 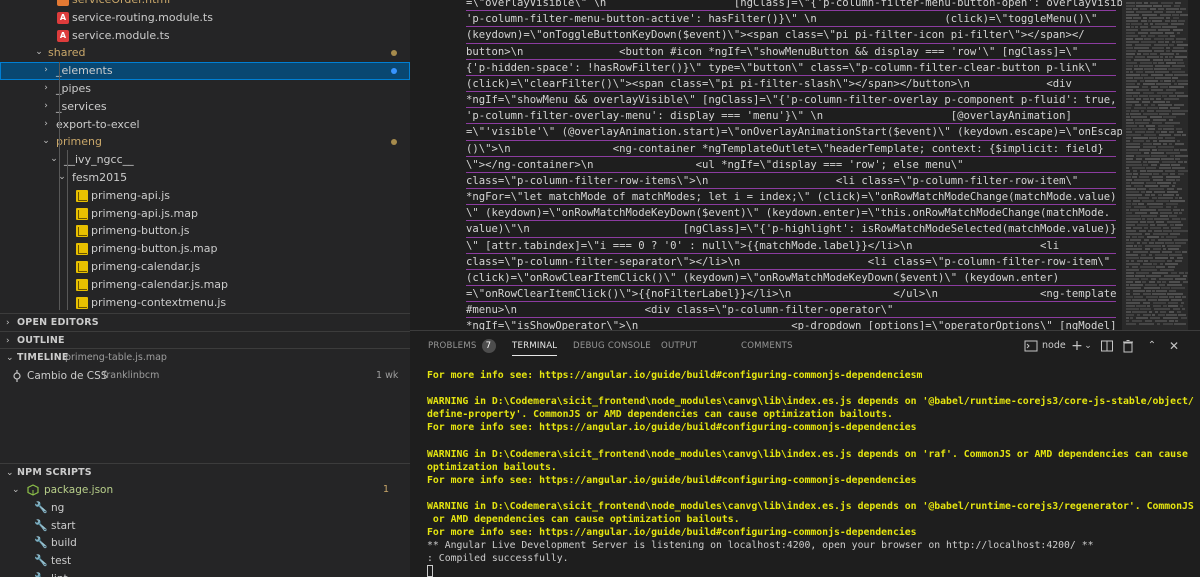 What do you see at coordinates (612, 346) in the screenshot?
I see `tab-debug-console: DEBUG CONSOLE` at bounding box center [612, 346].